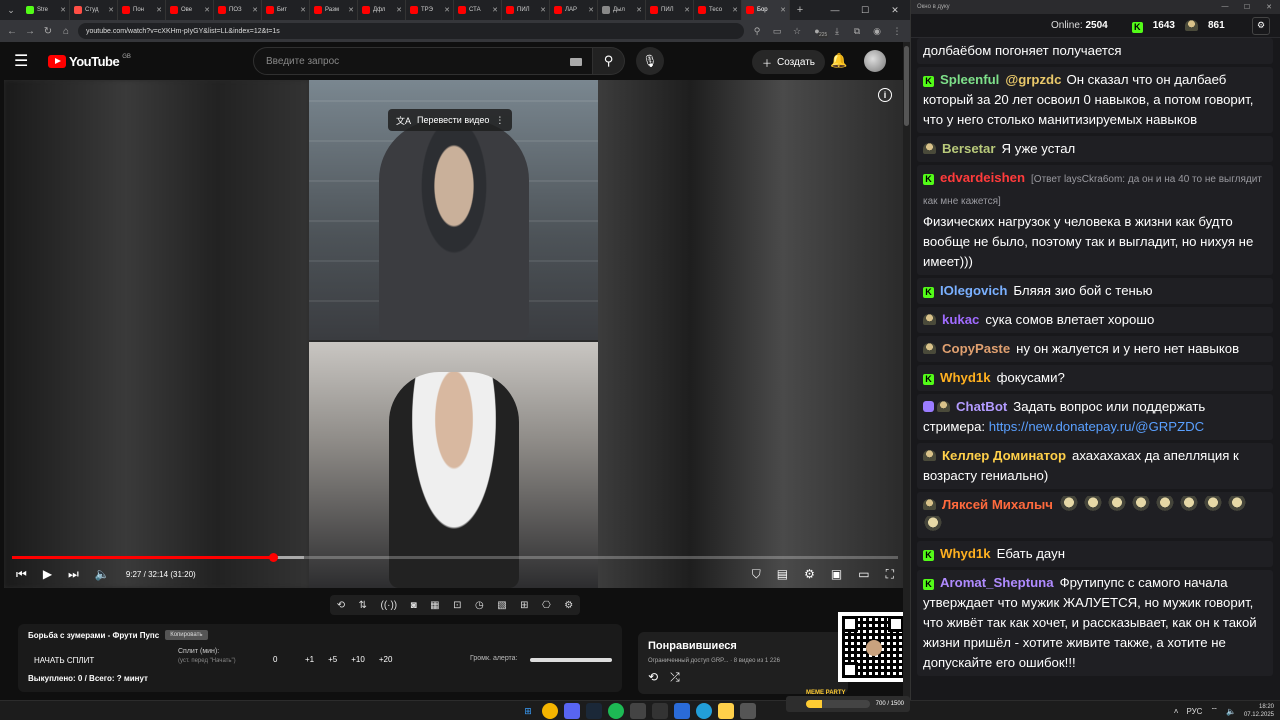 This screenshot has width=1280, height=720. Describe the element at coordinates (897, 31) in the screenshot. I see `menu-dots-icon: ⋮` at that location.